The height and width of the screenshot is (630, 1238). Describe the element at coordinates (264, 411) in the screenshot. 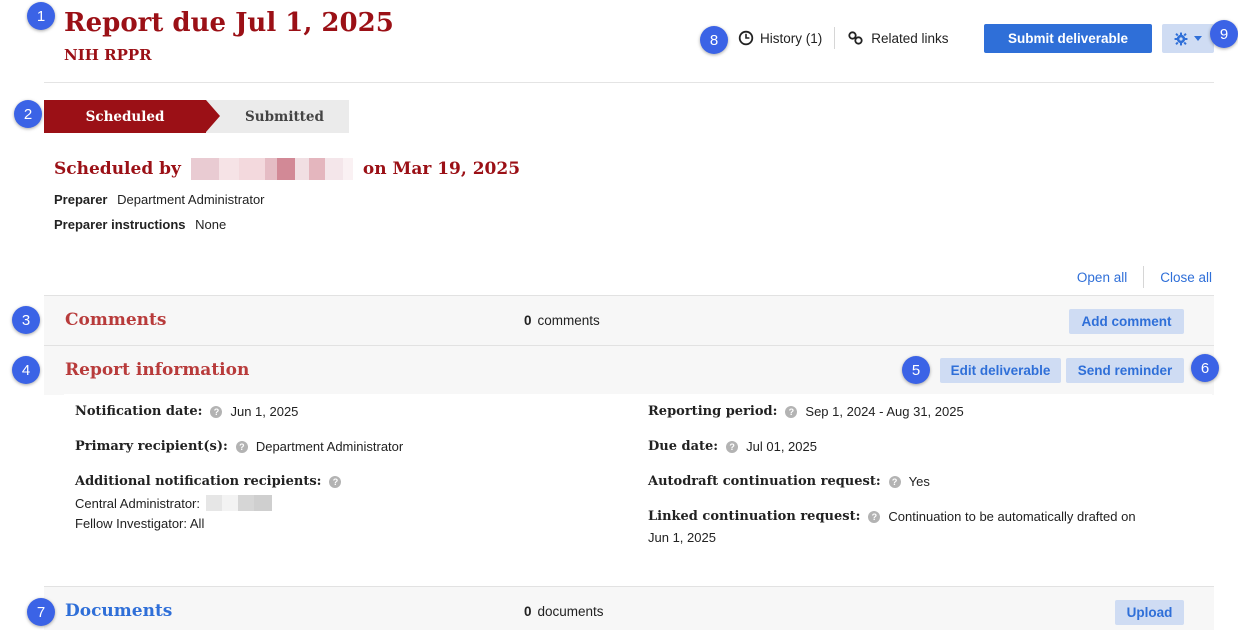

I see `notification-date-value: Jun 1, 2025` at that location.